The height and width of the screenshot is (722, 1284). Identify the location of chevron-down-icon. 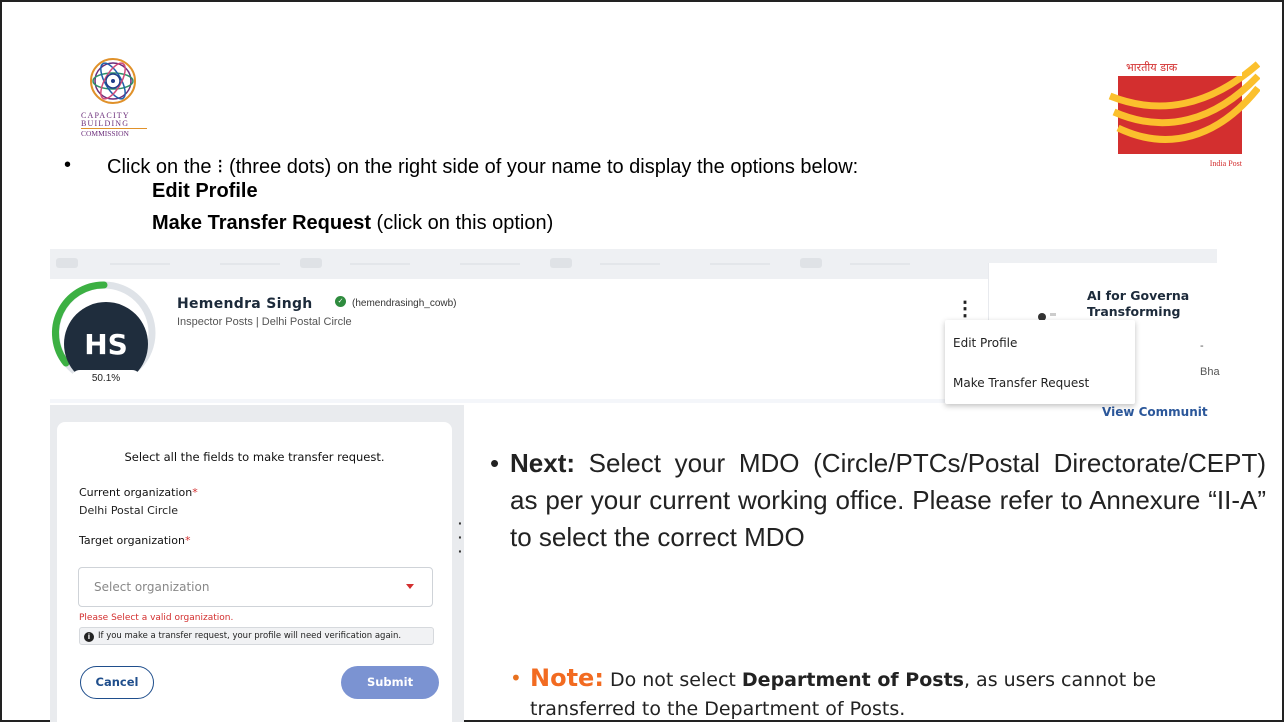
(410, 586).